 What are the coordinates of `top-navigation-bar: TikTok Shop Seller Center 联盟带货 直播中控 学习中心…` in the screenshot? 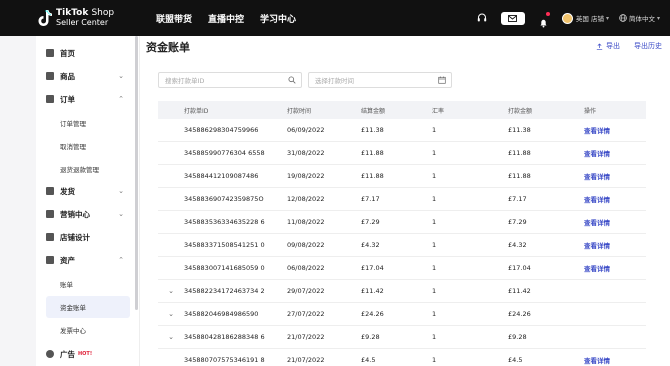 It's located at (335, 18).